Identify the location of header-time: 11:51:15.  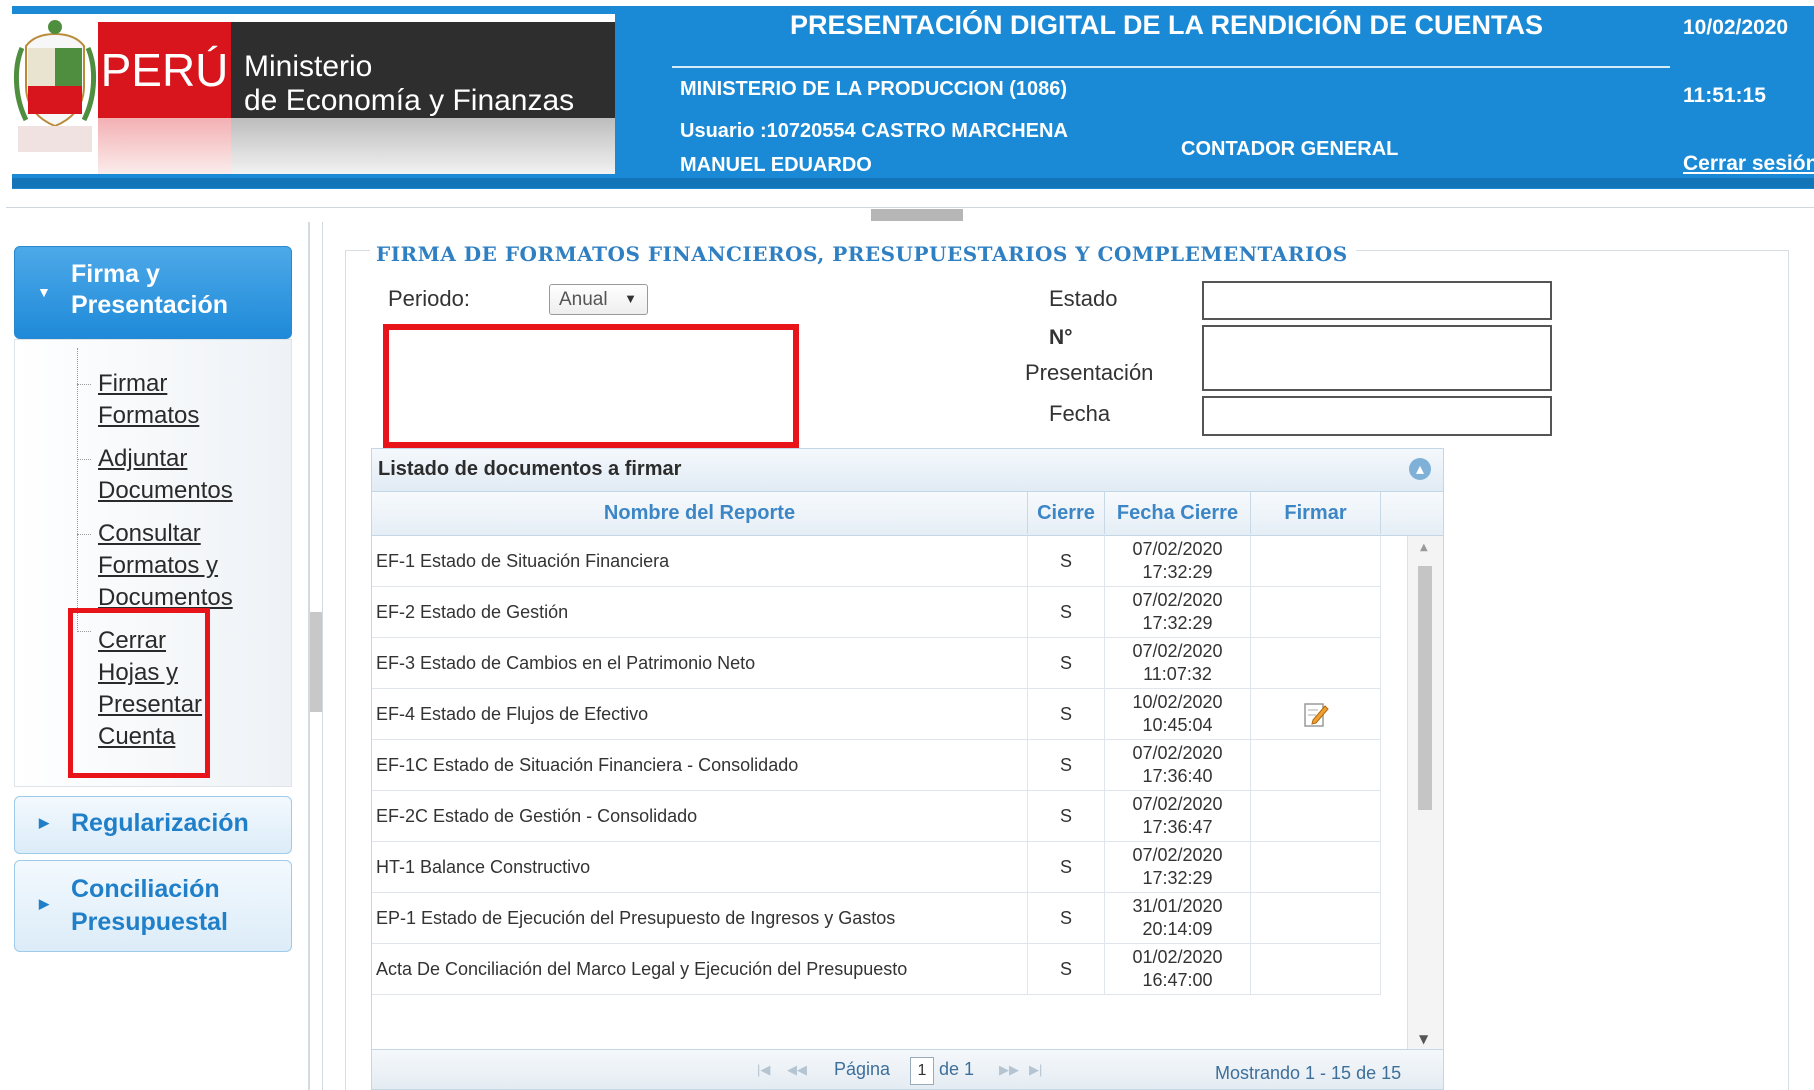
(1724, 95).